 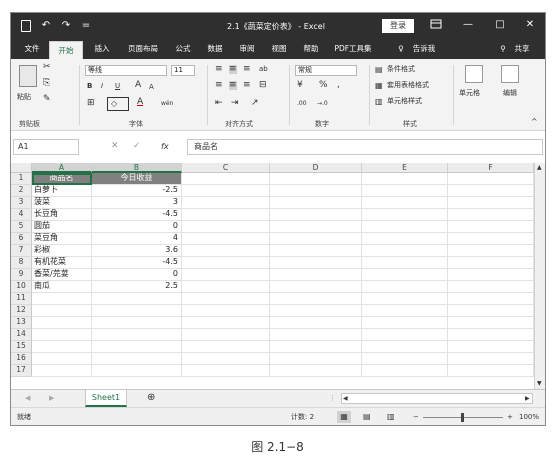 I want to click on revenue-cell: 2.5, so click(x=137, y=287).